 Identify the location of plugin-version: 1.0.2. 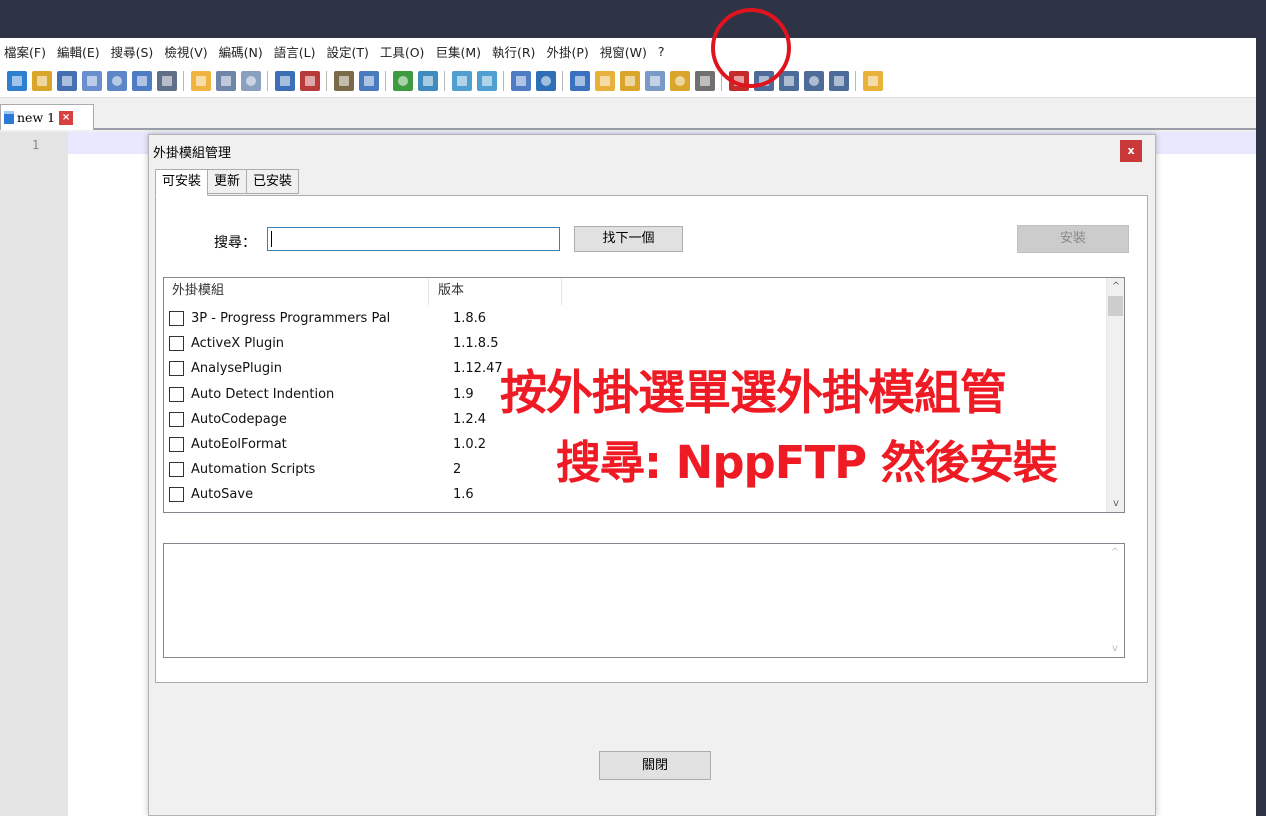
(470, 445).